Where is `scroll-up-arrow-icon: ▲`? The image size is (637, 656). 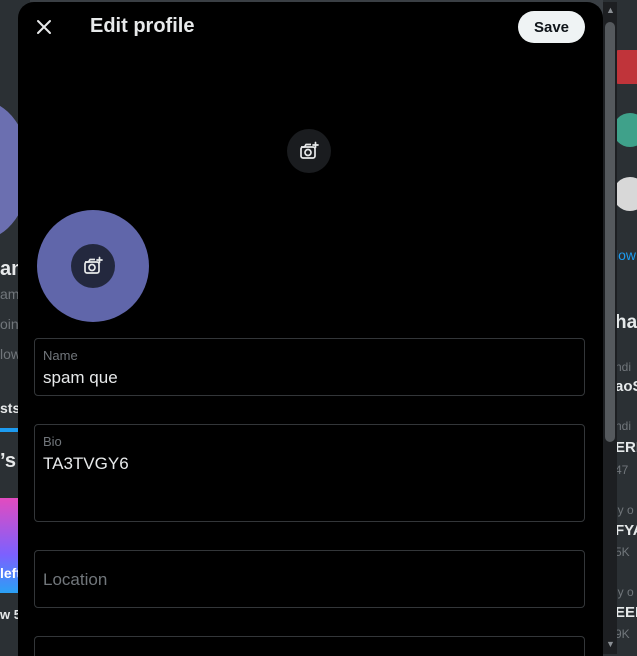
scroll-up-arrow-icon: ▲ is located at coordinates (610, 10).